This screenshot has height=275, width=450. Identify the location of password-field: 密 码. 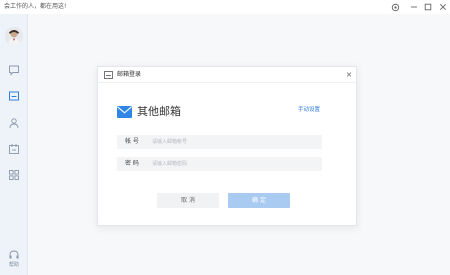
(219, 164).